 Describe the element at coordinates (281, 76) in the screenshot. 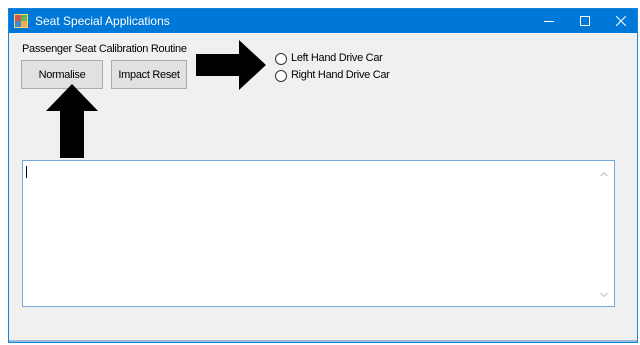

I see `right-hand-drive-radio` at that location.